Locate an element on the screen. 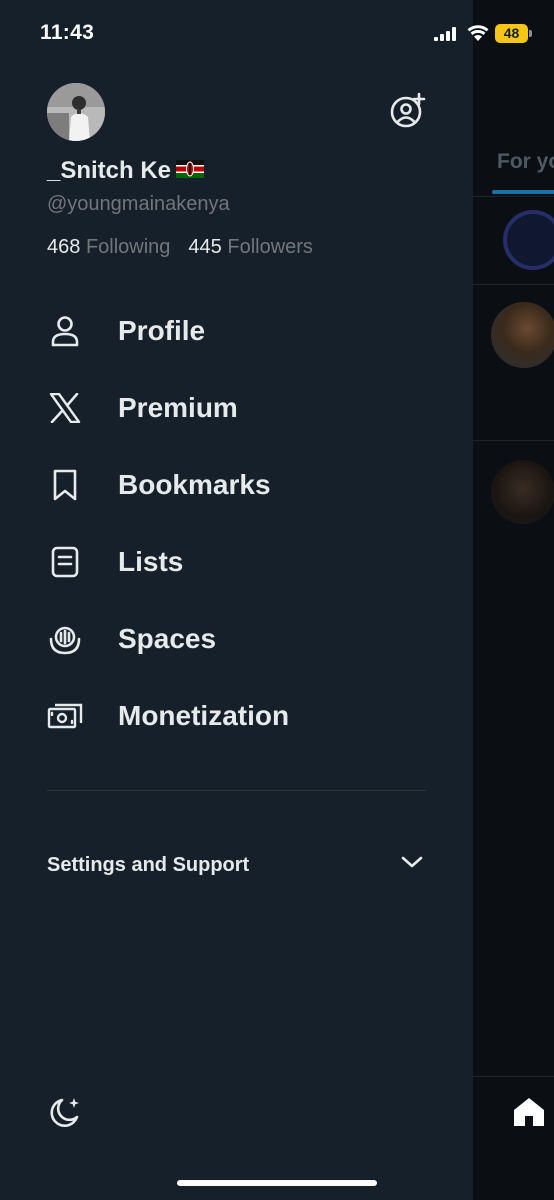 The height and width of the screenshot is (1200, 554). status-bar: 11:43 48 is located at coordinates (277, 34).